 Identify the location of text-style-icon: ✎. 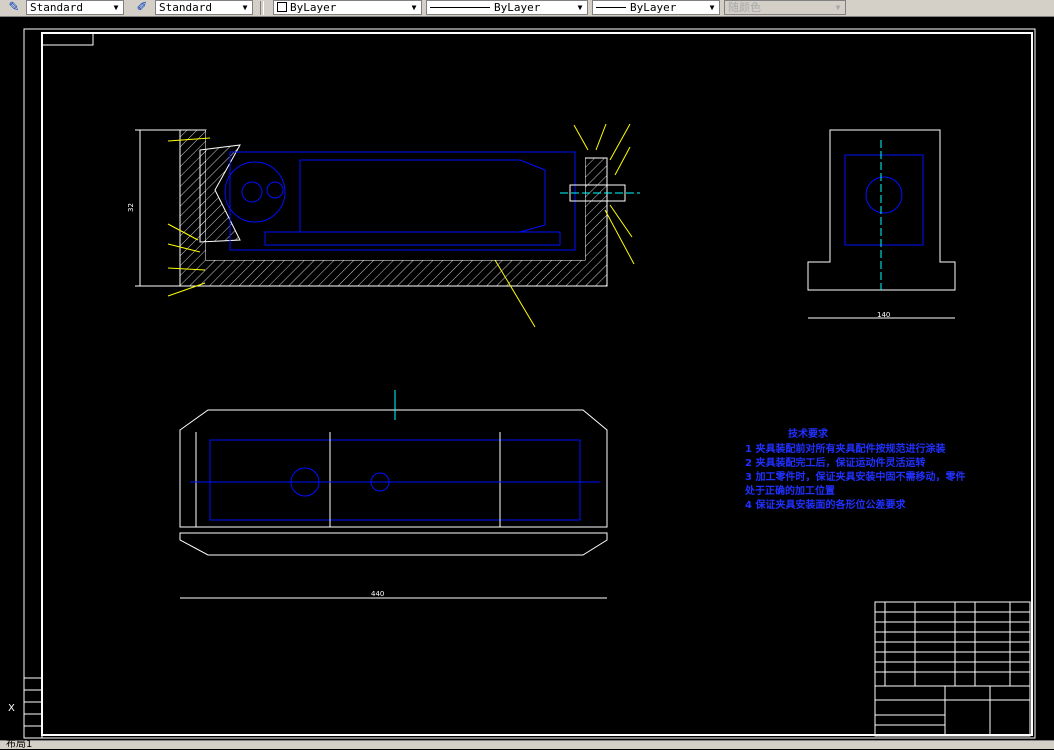
(14, 8).